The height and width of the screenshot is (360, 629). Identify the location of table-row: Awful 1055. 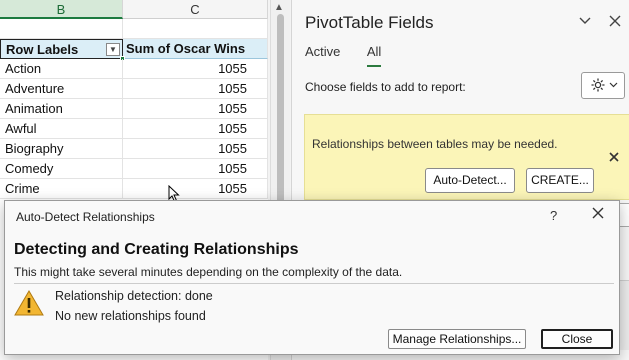
(134, 129).